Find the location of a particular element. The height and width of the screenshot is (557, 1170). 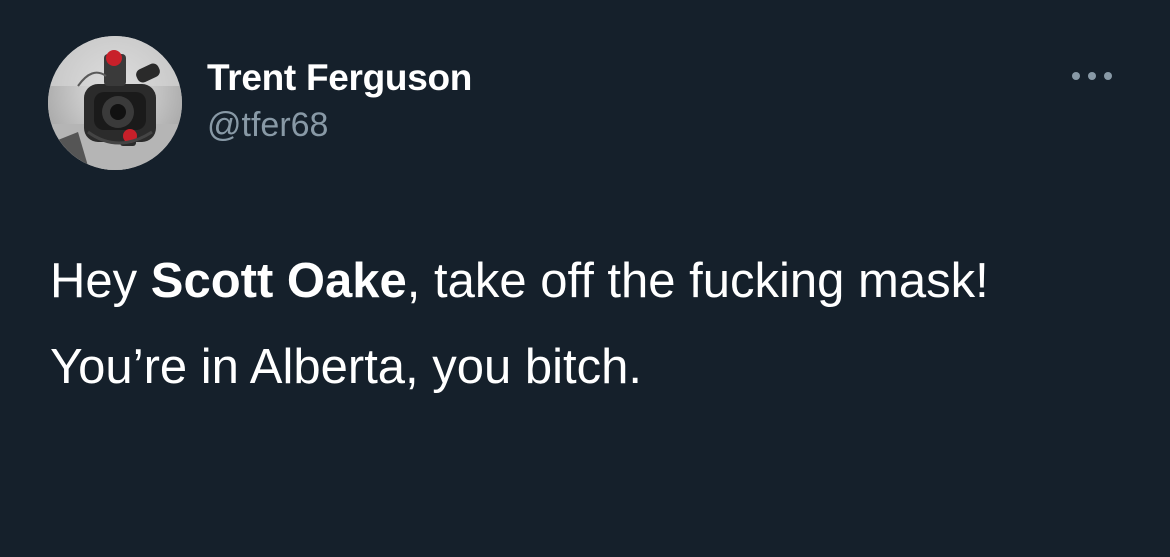

text-prefix: Hey is located at coordinates (100, 281).